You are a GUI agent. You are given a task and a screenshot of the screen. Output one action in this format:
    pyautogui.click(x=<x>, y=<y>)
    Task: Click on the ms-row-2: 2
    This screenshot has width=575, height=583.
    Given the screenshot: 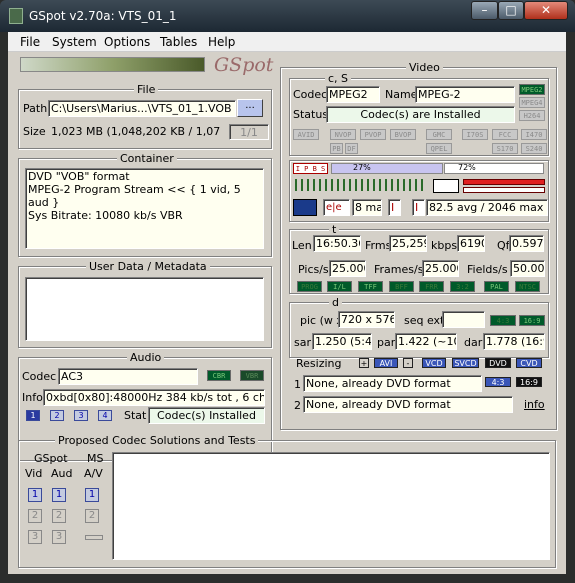 What is the action you would take?
    pyautogui.click(x=92, y=516)
    